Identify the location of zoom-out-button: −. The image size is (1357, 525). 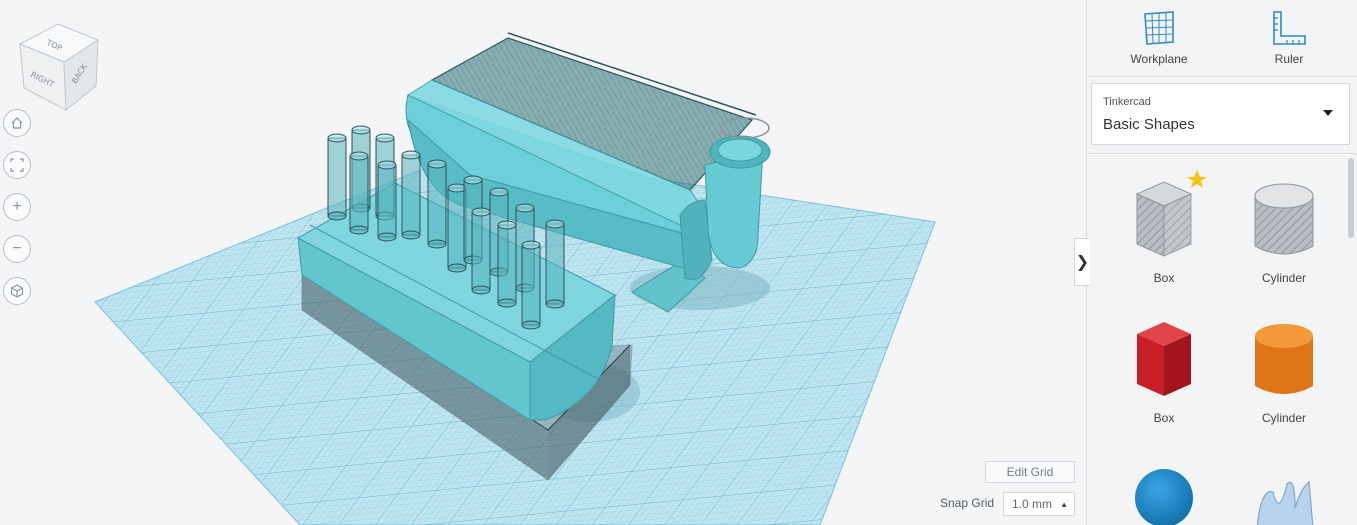
(17, 249).